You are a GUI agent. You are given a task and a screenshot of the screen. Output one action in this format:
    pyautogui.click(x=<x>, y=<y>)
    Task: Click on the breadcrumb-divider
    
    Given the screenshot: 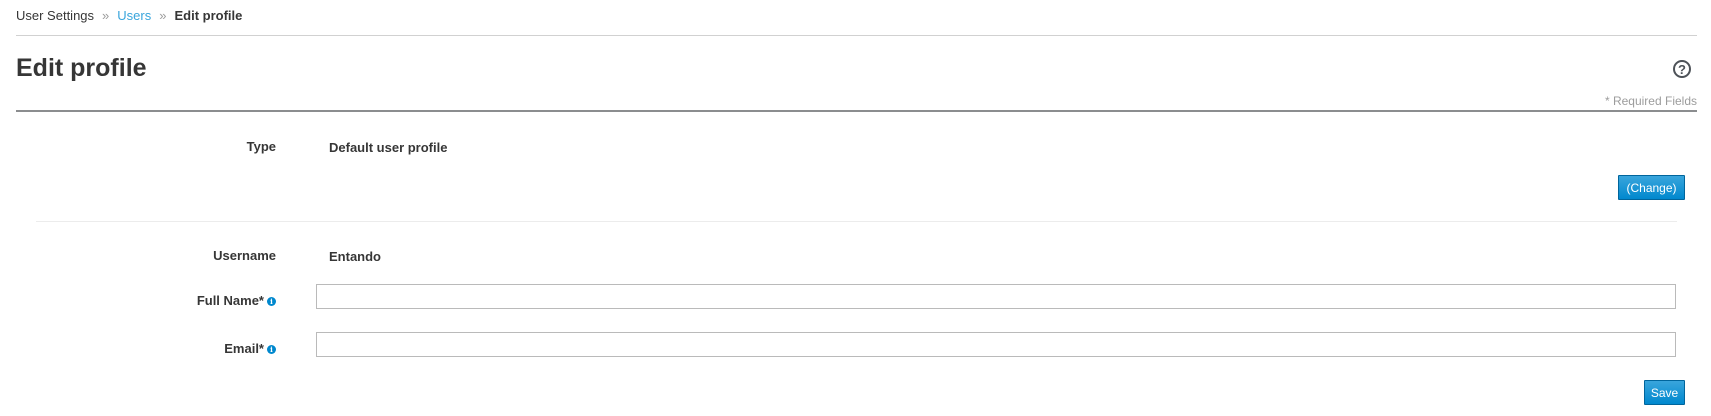 What is the action you would take?
    pyautogui.click(x=856, y=35)
    